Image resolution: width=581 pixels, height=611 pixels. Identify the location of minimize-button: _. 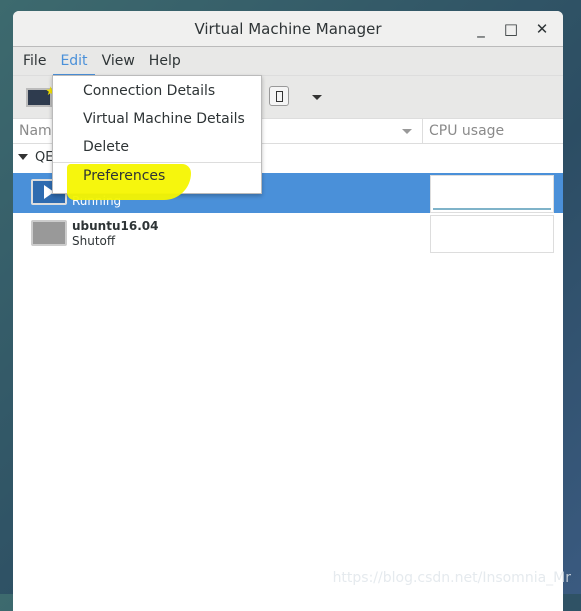
(481, 29).